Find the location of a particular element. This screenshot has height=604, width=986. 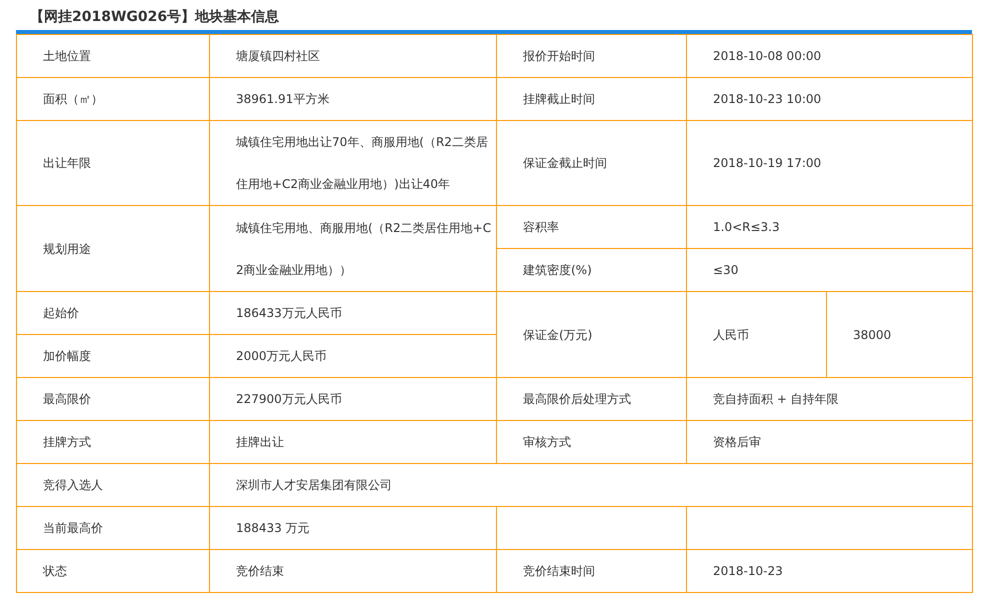

field-label: 面积（㎡） is located at coordinates (113, 99).